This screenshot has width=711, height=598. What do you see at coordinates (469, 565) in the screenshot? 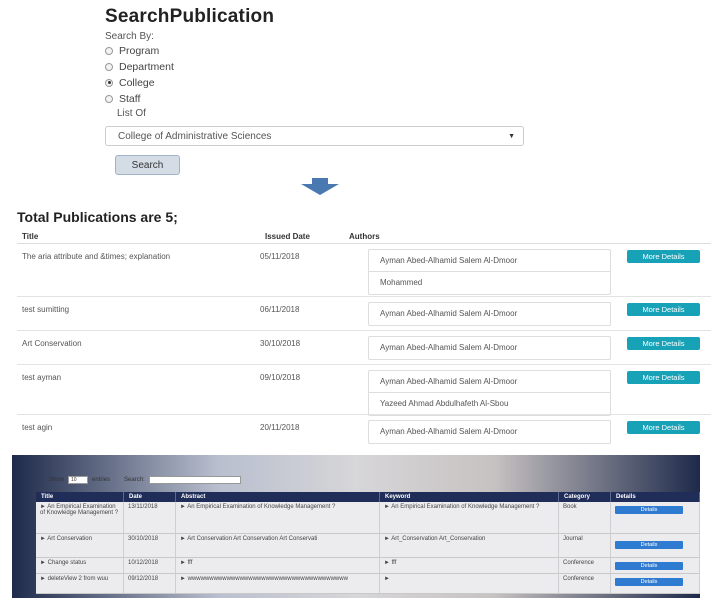
I see `cell-keyword: ► fff` at bounding box center [469, 565].